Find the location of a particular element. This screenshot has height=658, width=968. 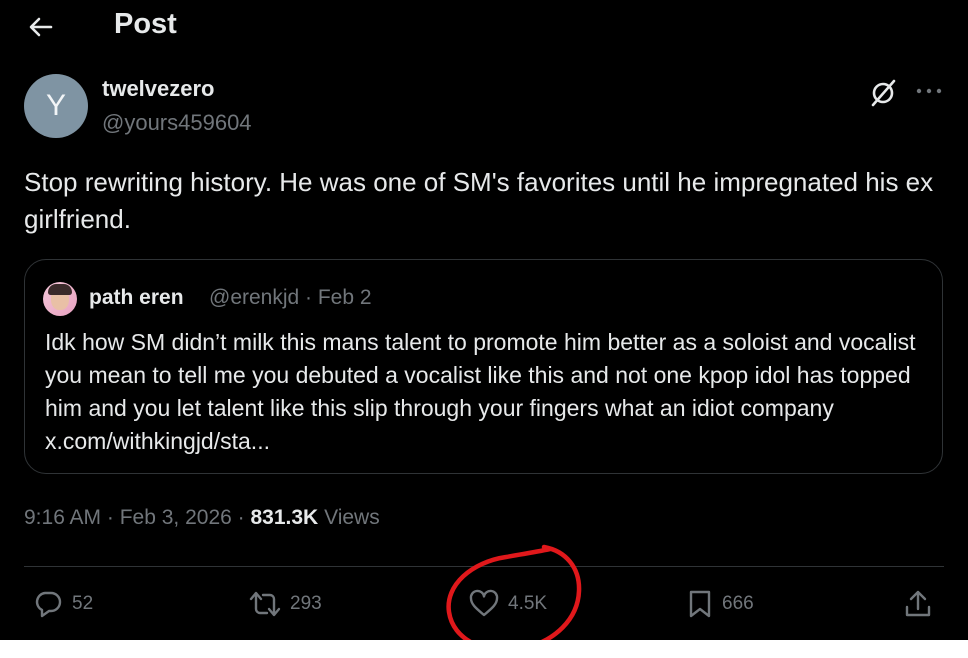

share-button is located at coordinates (918, 604).